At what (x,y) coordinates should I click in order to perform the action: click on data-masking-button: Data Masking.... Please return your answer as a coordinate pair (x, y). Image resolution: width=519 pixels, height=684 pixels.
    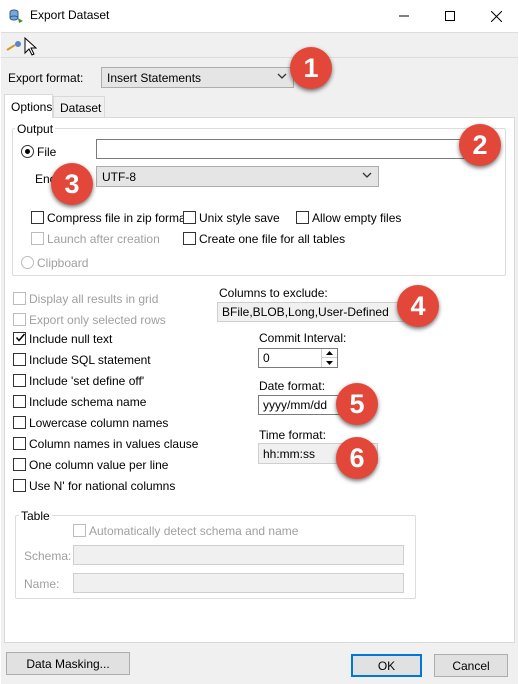
    Looking at the image, I should click on (68, 663).